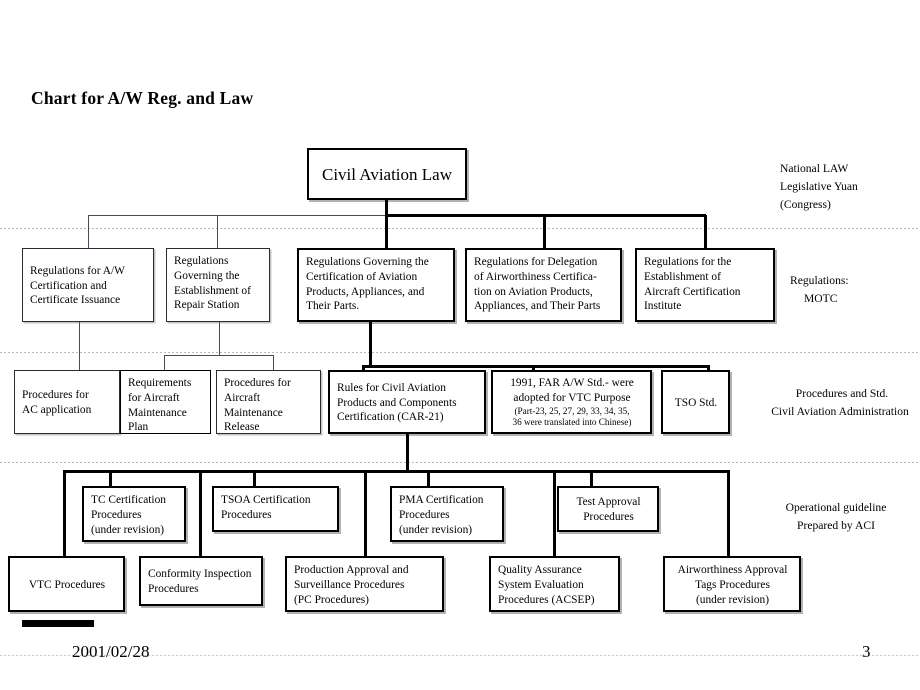 This screenshot has width=920, height=690. What do you see at coordinates (842, 393) in the screenshot?
I see `side-label-procedures-line1: Procedures and Std.` at bounding box center [842, 393].